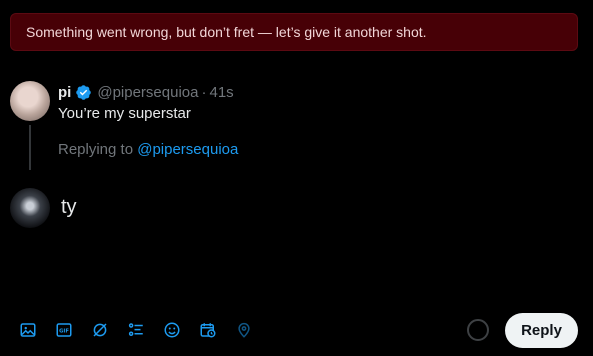 This screenshot has height=356, width=593. I want to click on location-button, so click(244, 330).